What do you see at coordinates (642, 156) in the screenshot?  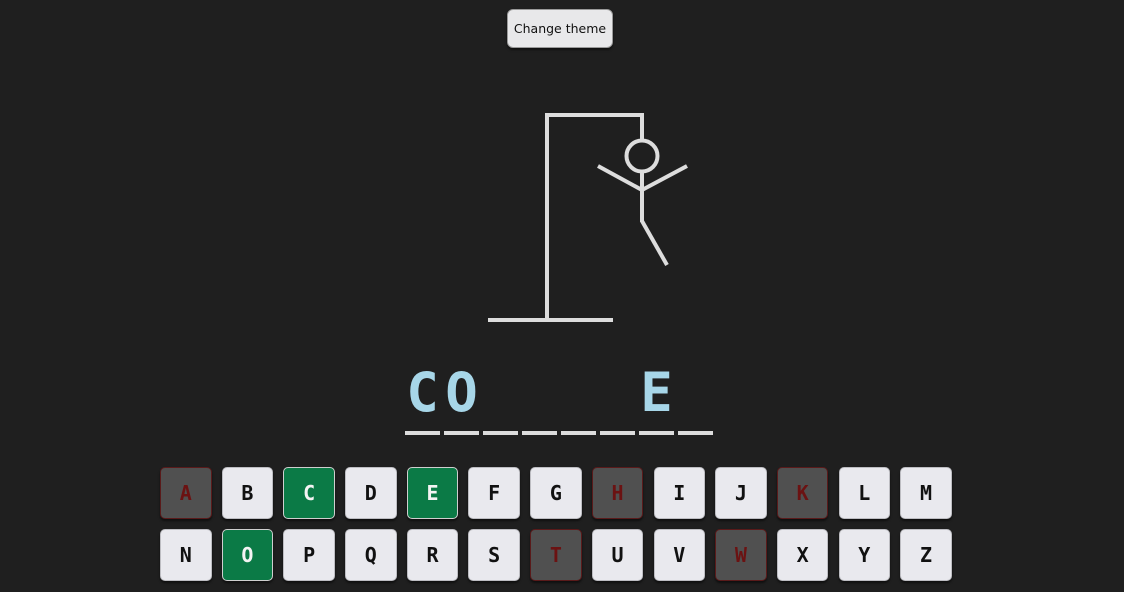 I see `hangman-head` at bounding box center [642, 156].